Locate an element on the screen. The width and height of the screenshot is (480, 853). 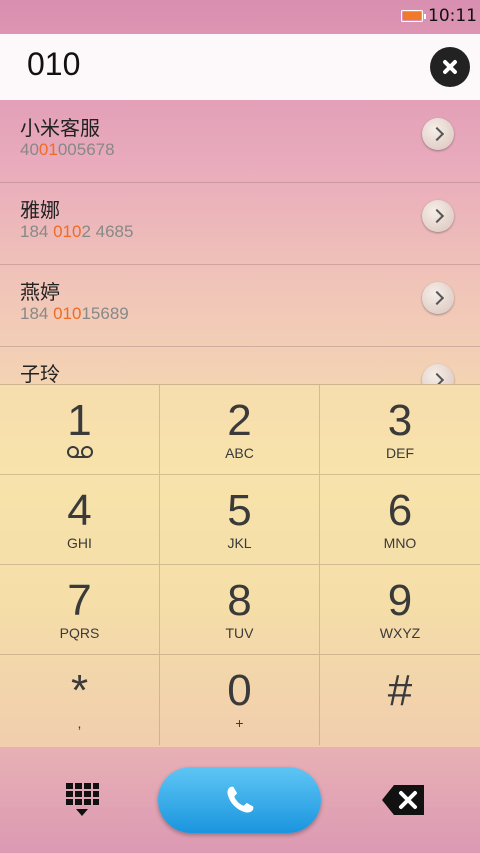
key-7: 7 PQRS is located at coordinates (80, 610).